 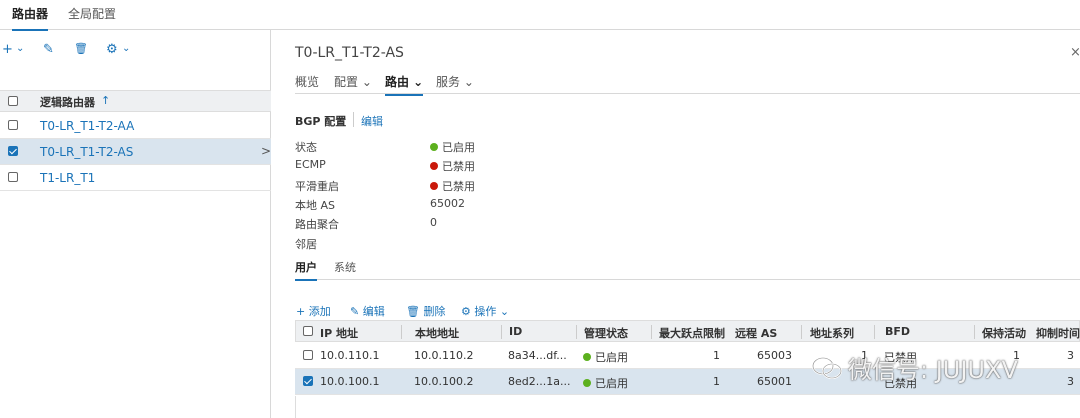 What do you see at coordinates (485, 311) in the screenshot?
I see `actions-menu-button: ⚙ 操作 ⌄` at bounding box center [485, 311].